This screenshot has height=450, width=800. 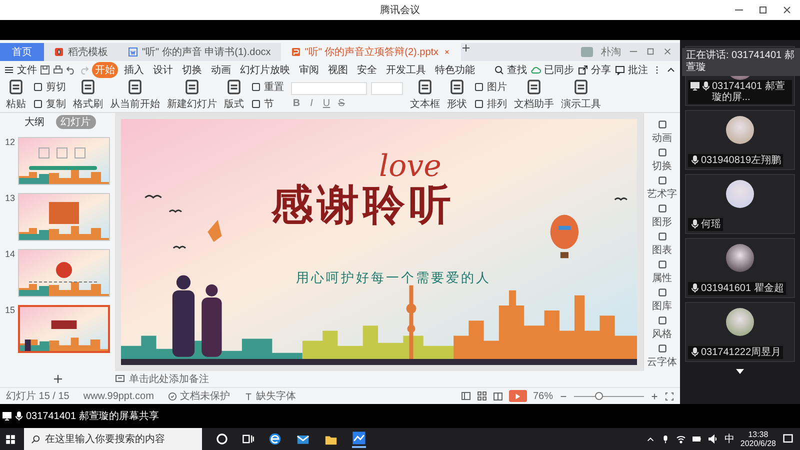 I want to click on ribbon-button: 从当前开始, so click(x=135, y=95).